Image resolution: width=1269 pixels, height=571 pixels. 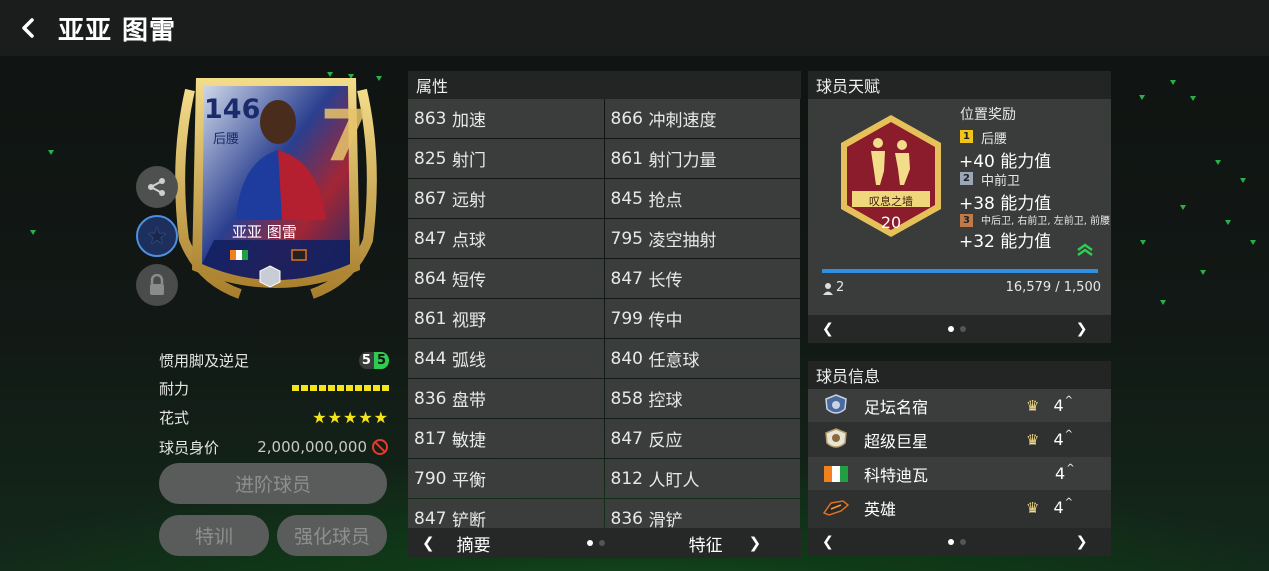 What do you see at coordinates (276, 186) in the screenshot?
I see `player-card: 7 146 后腰 亚亚 图雷` at bounding box center [276, 186].